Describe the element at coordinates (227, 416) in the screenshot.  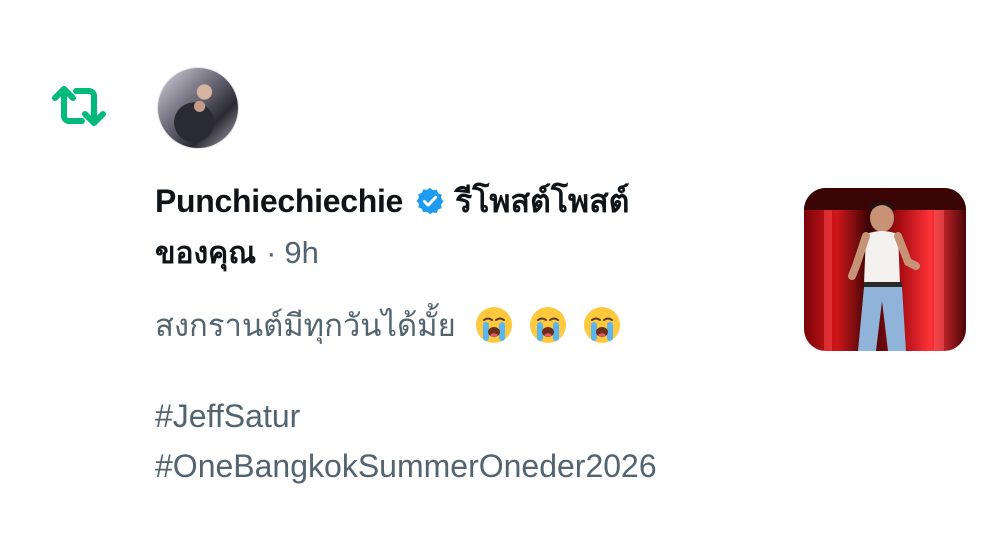
I see `hashtag-jeffsatur: #JeffSatur` at that location.